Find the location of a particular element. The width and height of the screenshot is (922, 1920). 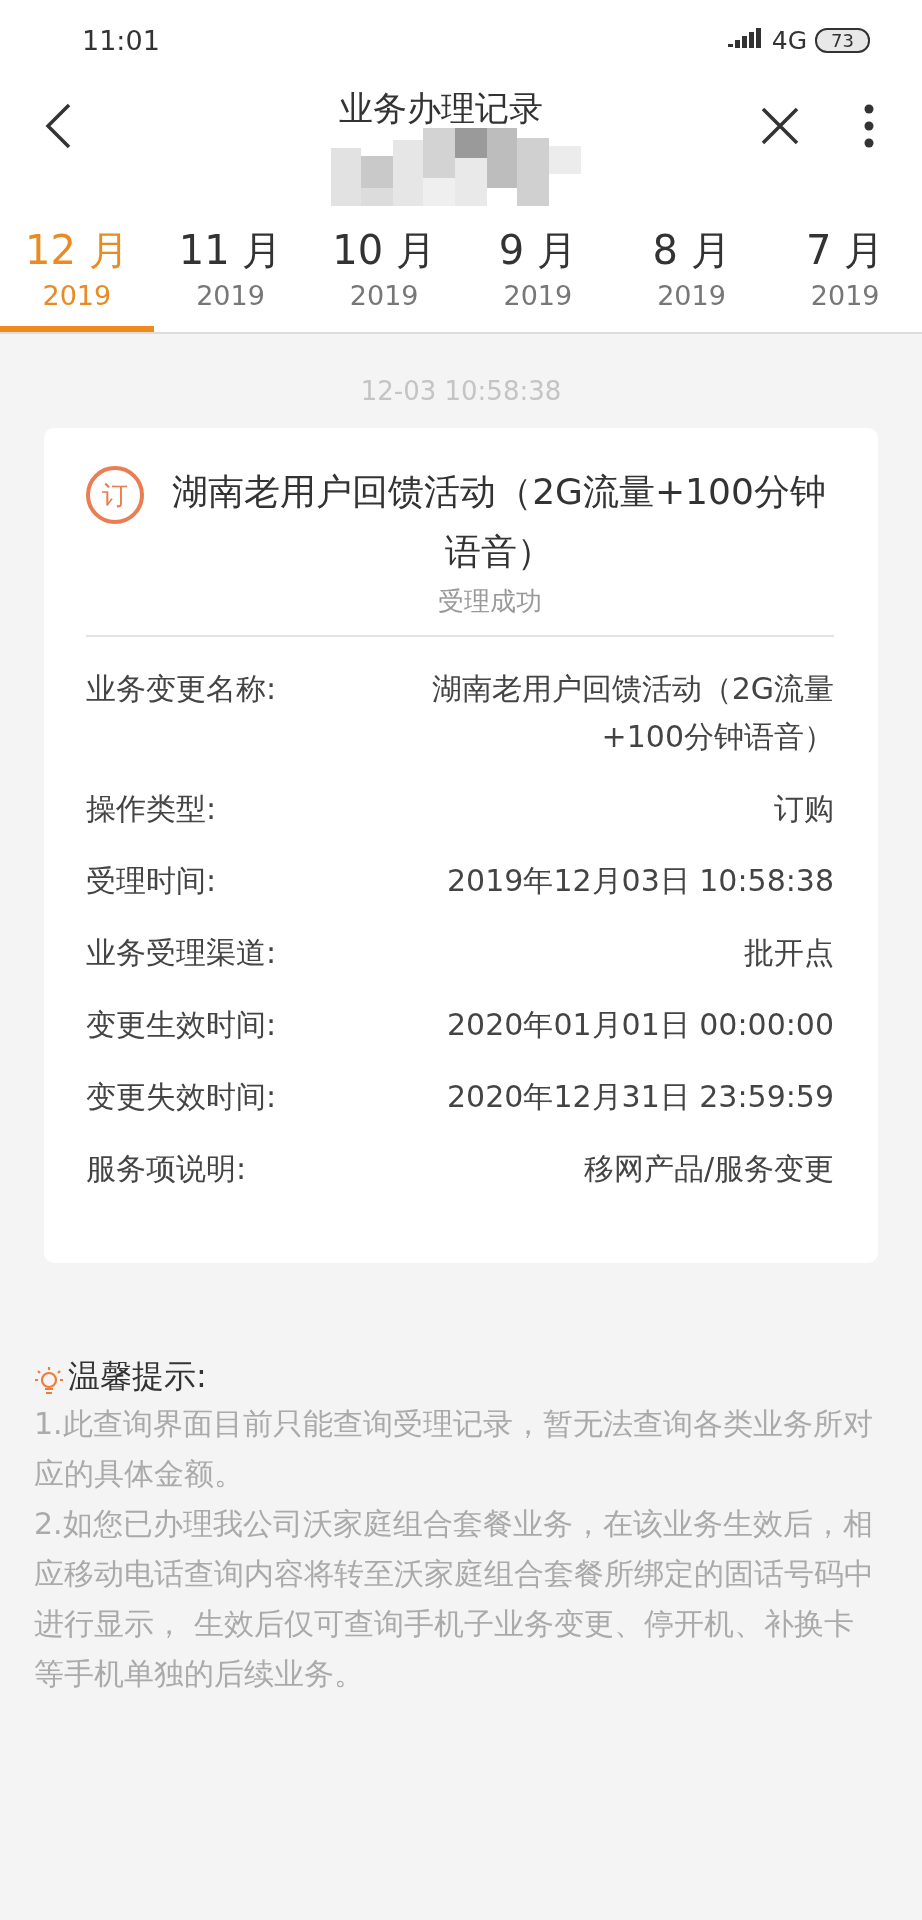

order-badge: 订 is located at coordinates (115, 495).